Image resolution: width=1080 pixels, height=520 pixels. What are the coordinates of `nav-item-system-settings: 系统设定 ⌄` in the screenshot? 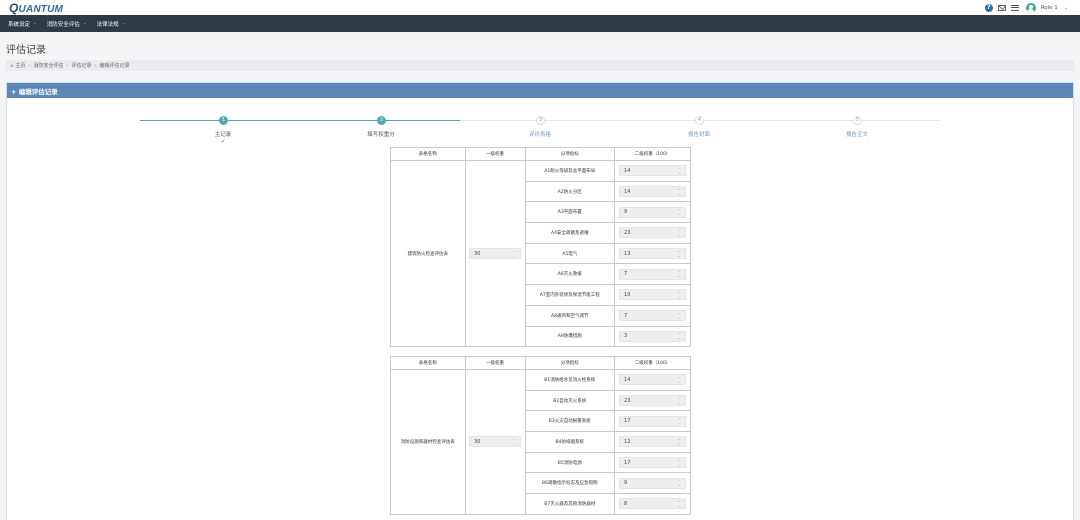 It's located at (22, 24).